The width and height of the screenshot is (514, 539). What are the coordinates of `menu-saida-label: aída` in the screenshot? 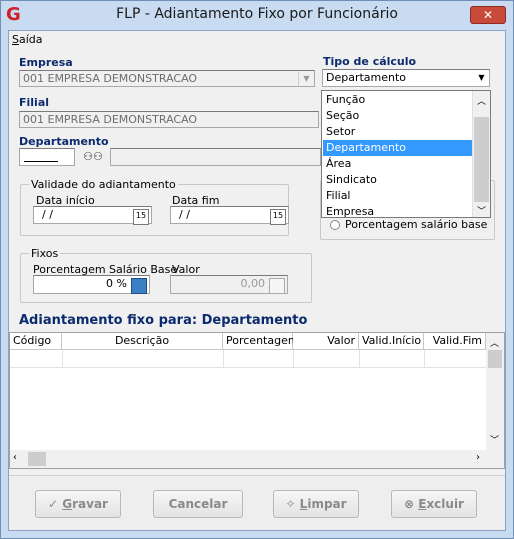 It's located at (30, 39).